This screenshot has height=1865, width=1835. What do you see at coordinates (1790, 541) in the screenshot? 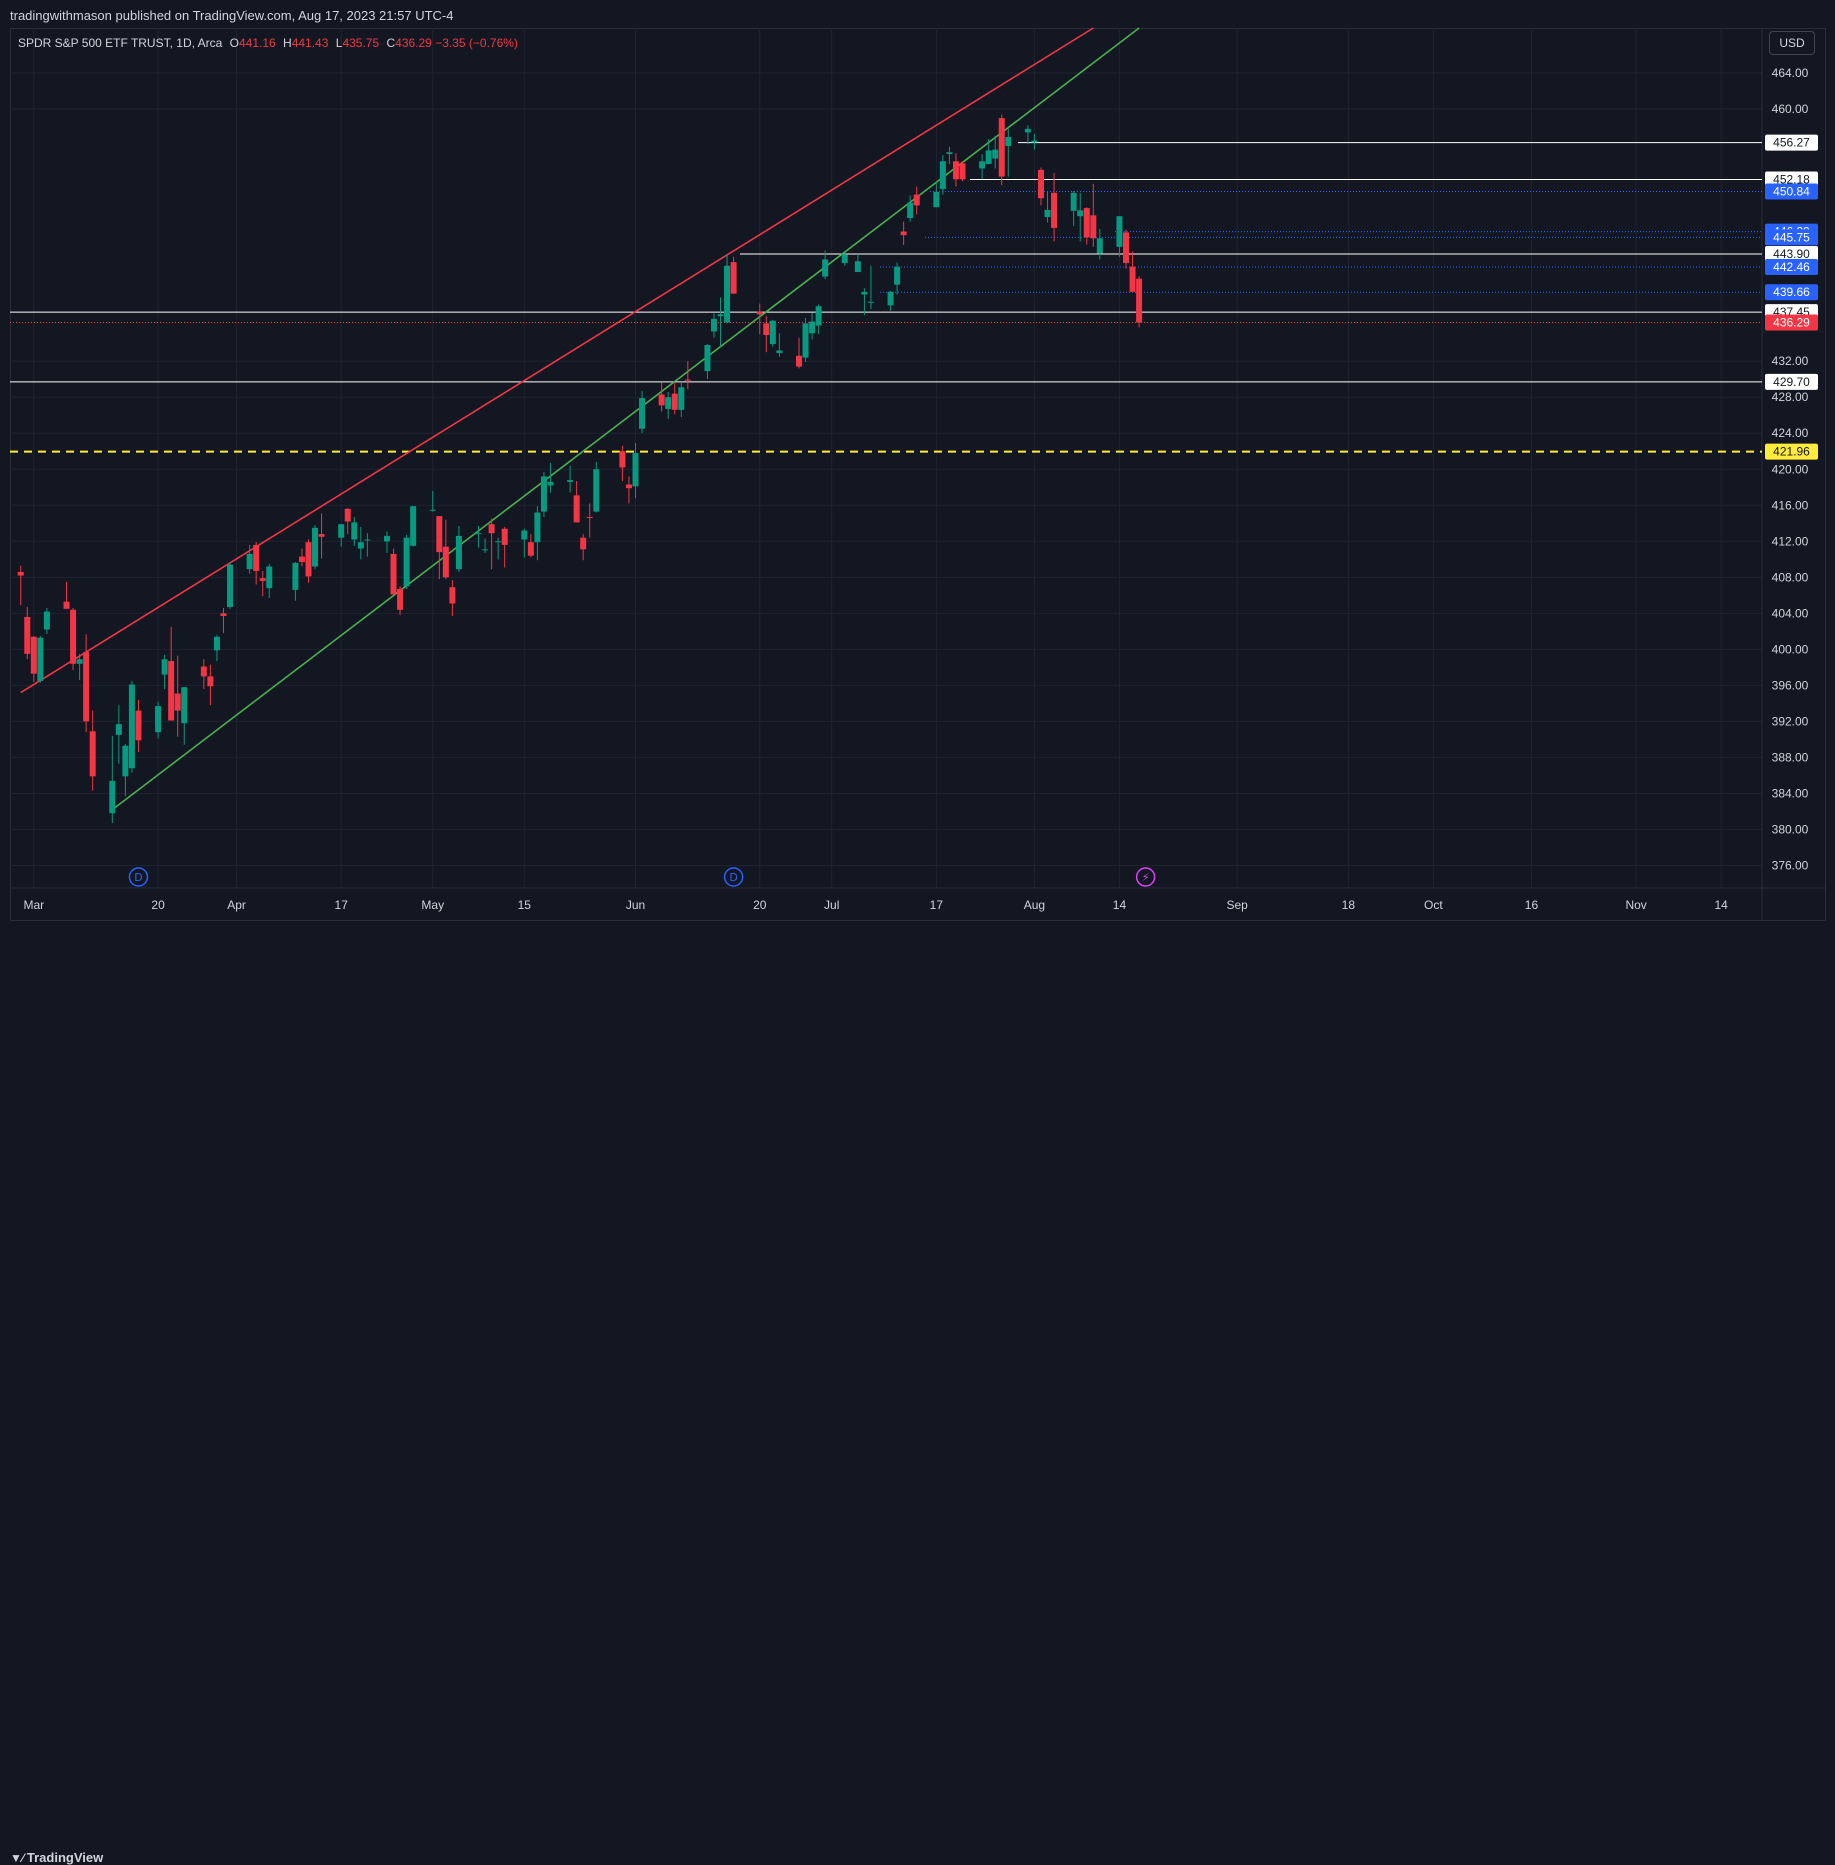
I see `y-tick-label: 412.00` at bounding box center [1790, 541].